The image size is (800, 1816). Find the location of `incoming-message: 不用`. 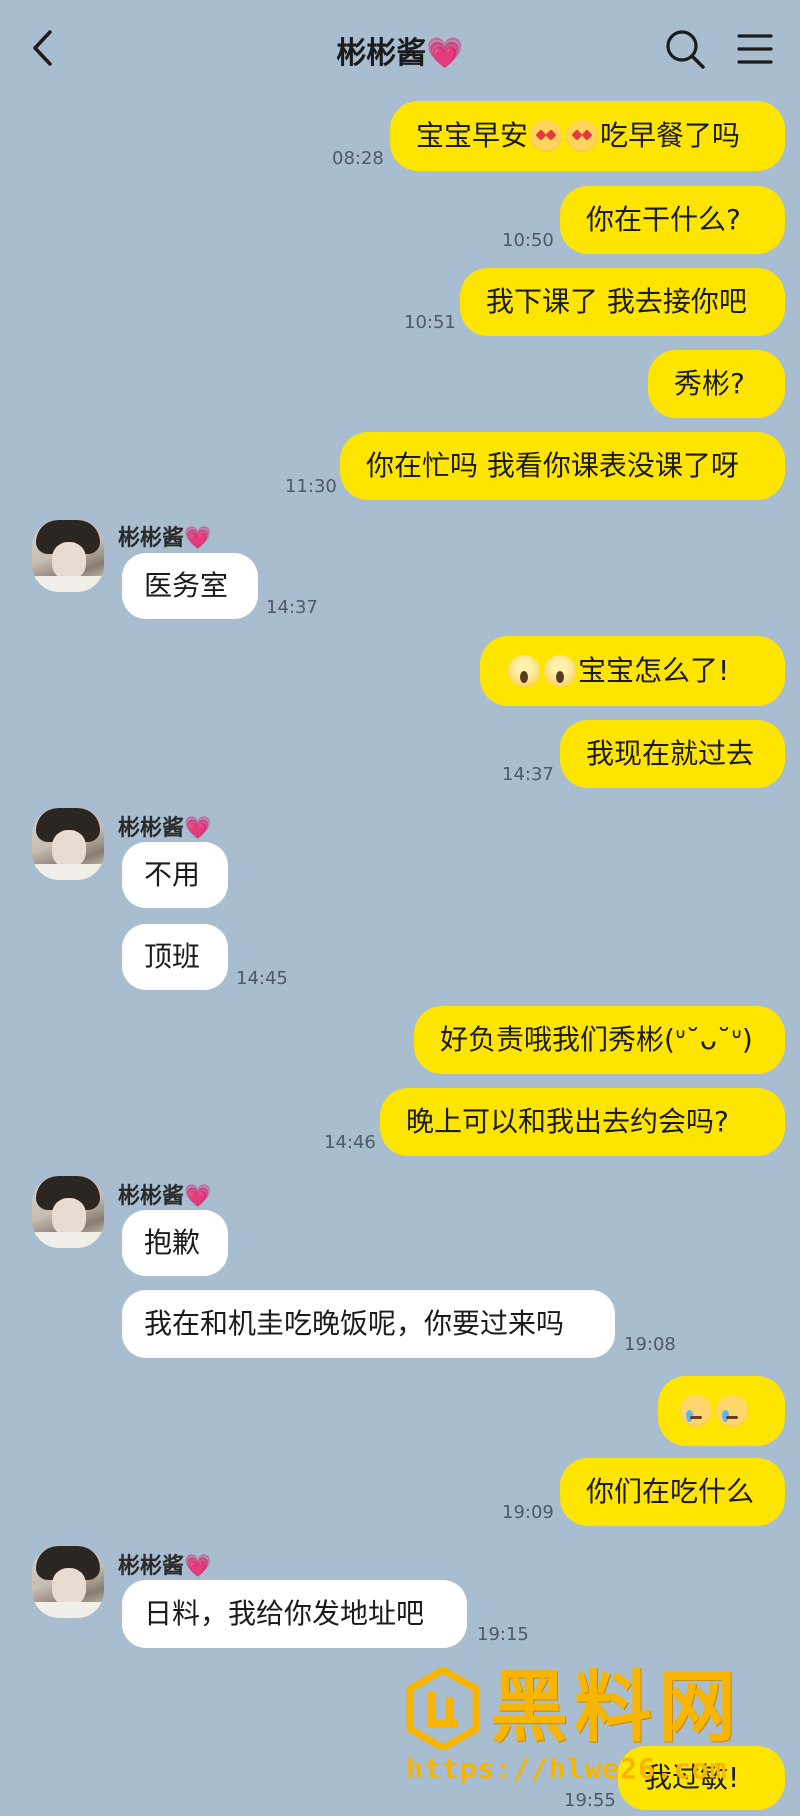

incoming-message: 不用 is located at coordinates (175, 875).